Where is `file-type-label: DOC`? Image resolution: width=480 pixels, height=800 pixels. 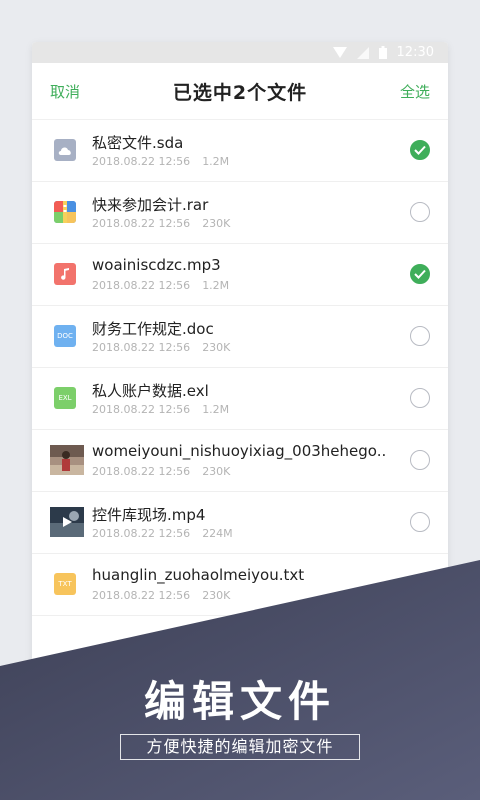
file-type-label: DOC is located at coordinates (65, 336).